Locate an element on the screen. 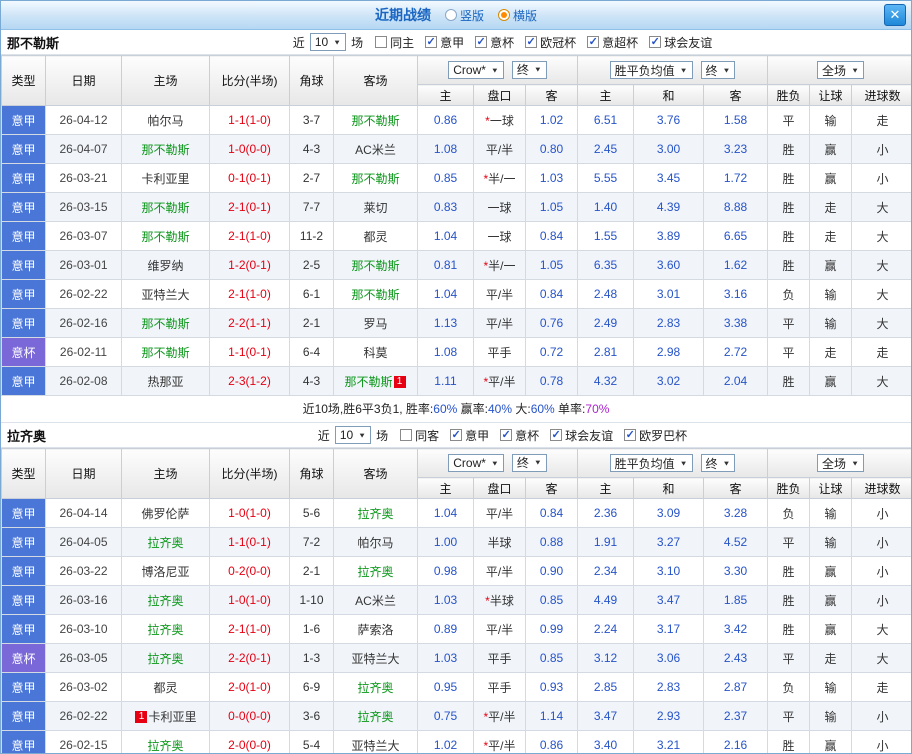  avg-away-cell: 6.65 is located at coordinates (735, 236).